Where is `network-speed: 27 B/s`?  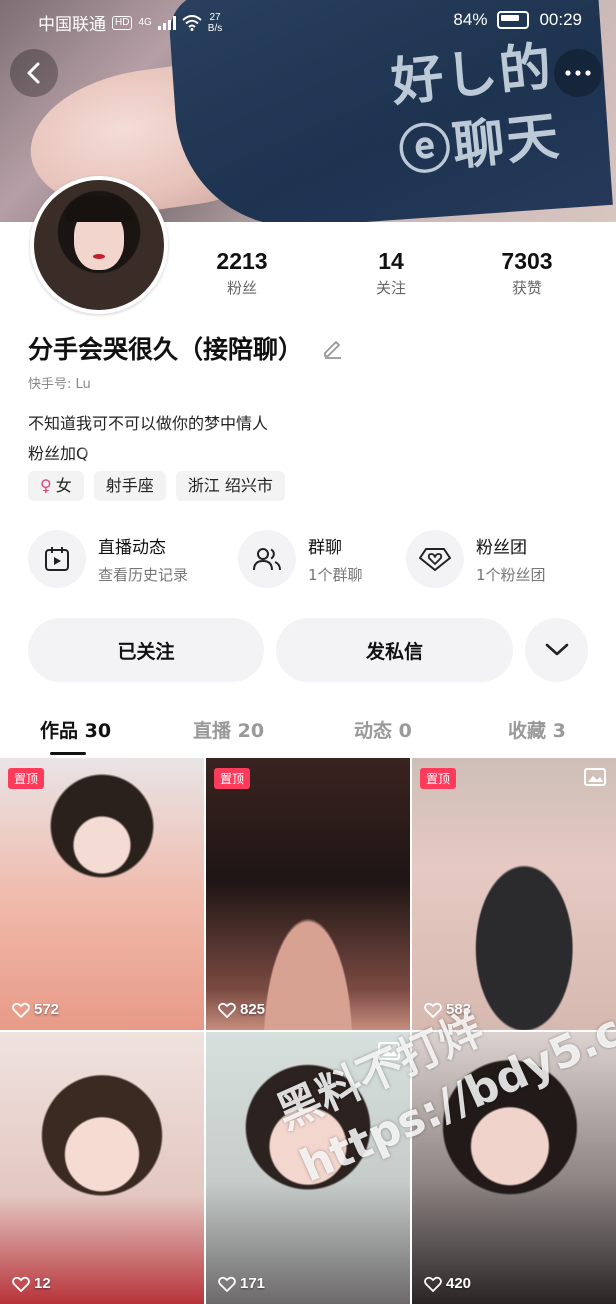 network-speed: 27 B/s is located at coordinates (215, 23).